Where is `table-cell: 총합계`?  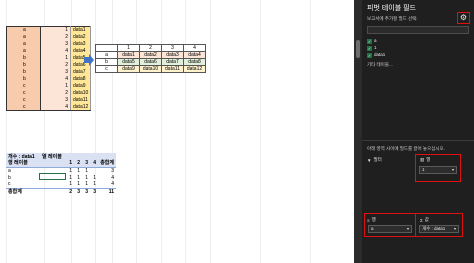 table-cell: 총합계 is located at coordinates (23, 191).